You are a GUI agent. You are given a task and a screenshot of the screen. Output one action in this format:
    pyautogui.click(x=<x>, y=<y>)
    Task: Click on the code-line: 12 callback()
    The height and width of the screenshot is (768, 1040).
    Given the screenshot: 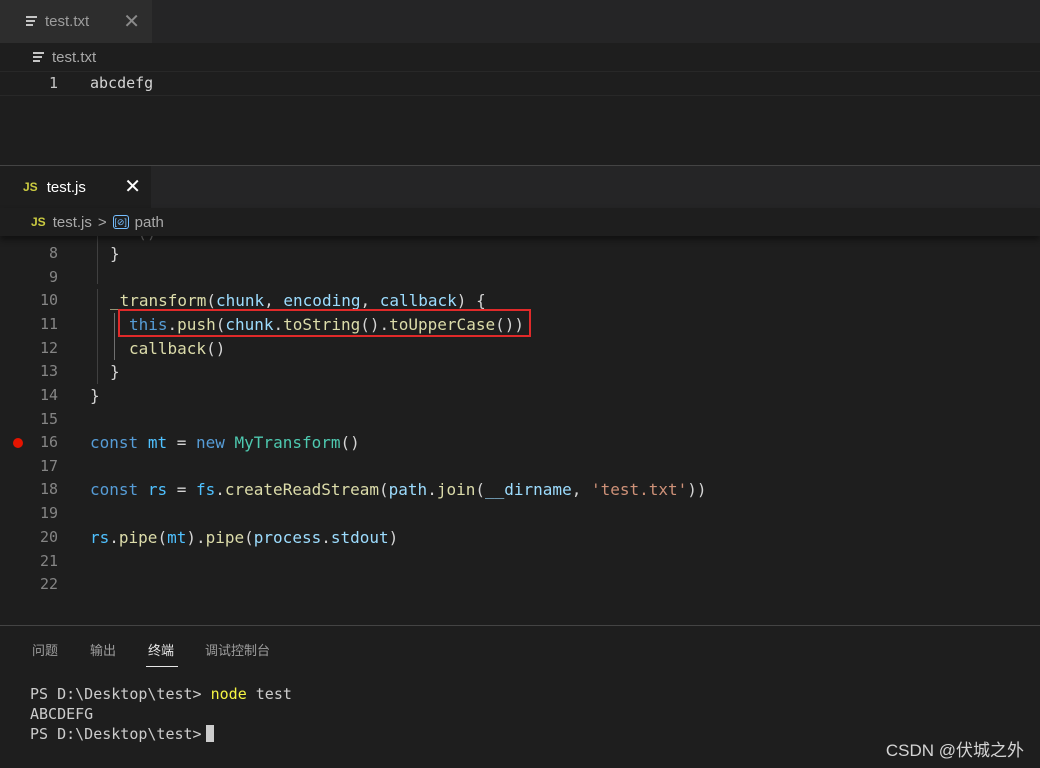 What is the action you would take?
    pyautogui.click(x=520, y=348)
    